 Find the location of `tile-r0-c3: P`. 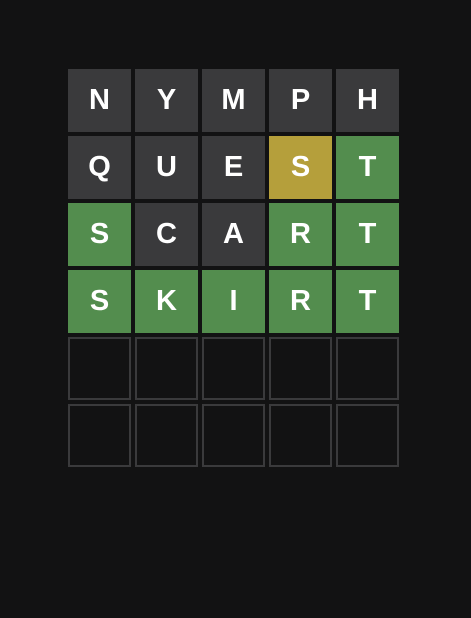

tile-r0-c3: P is located at coordinates (300, 100).